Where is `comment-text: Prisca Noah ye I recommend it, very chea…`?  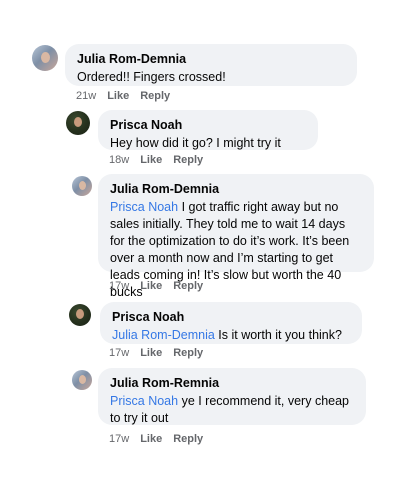 comment-text: Prisca Noah ye I recommend it, very chea… is located at coordinates (229, 409).